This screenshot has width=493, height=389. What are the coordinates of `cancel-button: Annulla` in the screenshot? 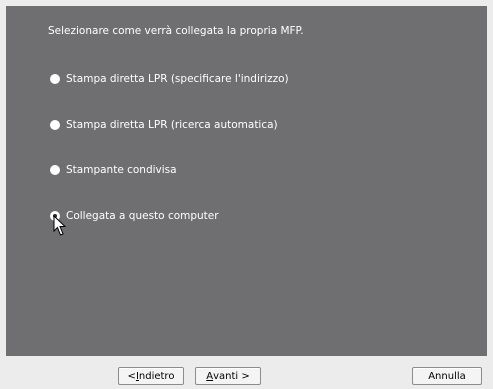 It's located at (447, 376).